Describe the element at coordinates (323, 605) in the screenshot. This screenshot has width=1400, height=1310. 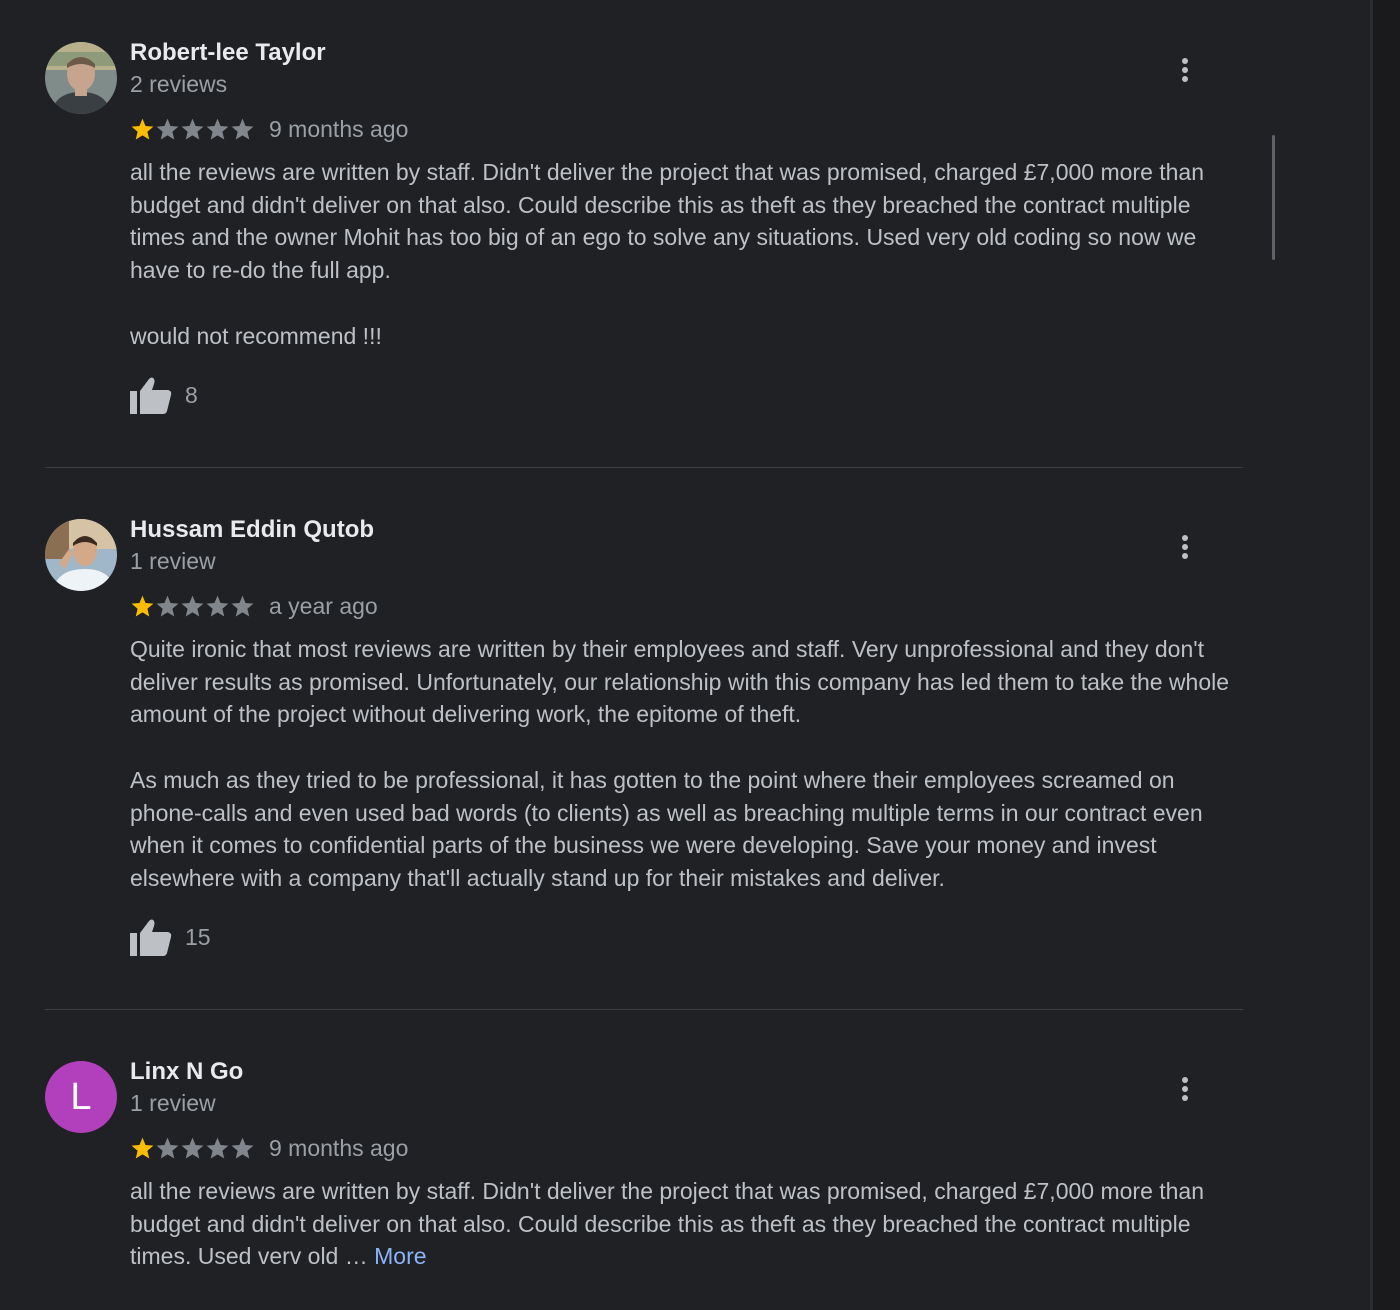
I see `review-date: a year ago` at that location.